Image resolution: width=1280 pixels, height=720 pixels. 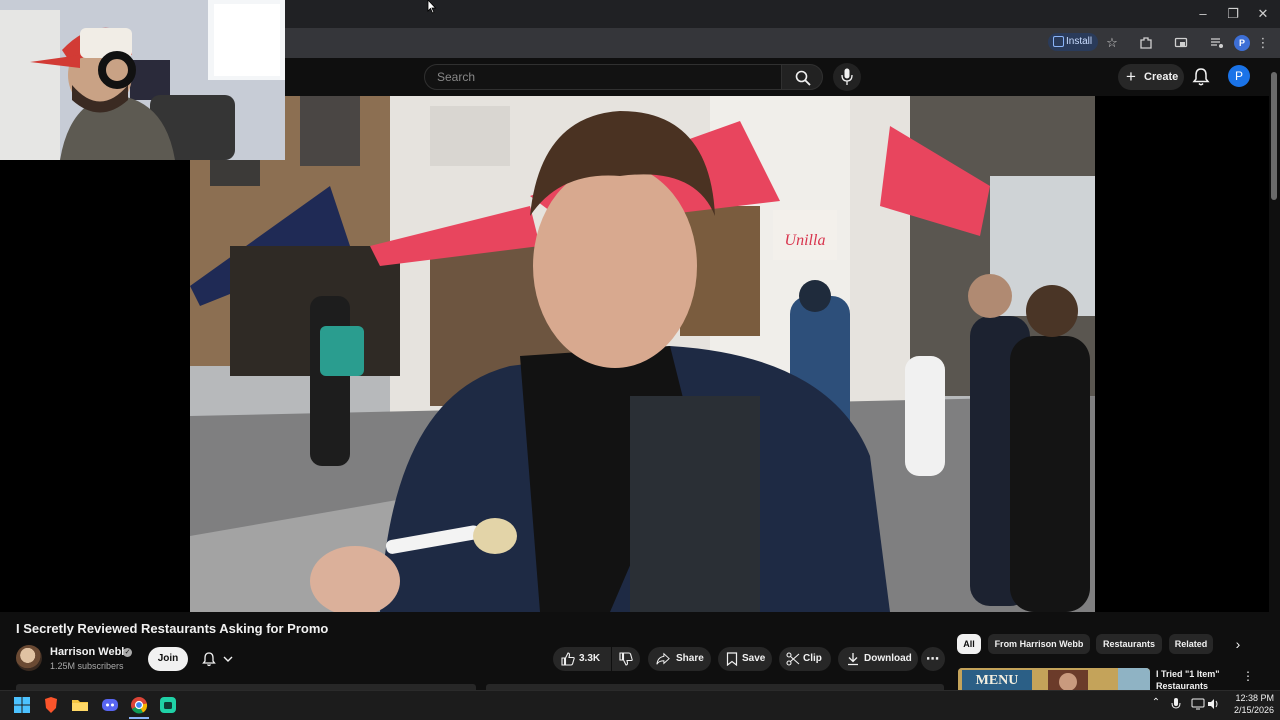 What do you see at coordinates (168, 659) in the screenshot?
I see `join-button: Join` at bounding box center [168, 659].